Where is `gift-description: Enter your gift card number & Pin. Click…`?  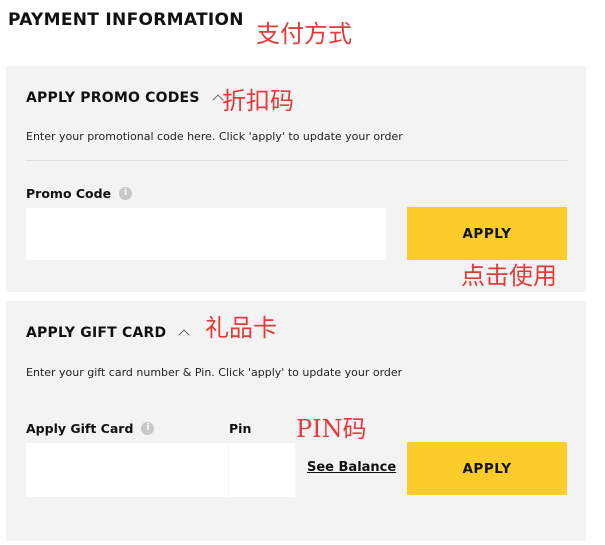
gift-description: Enter your gift card number & Pin. Click… is located at coordinates (214, 372).